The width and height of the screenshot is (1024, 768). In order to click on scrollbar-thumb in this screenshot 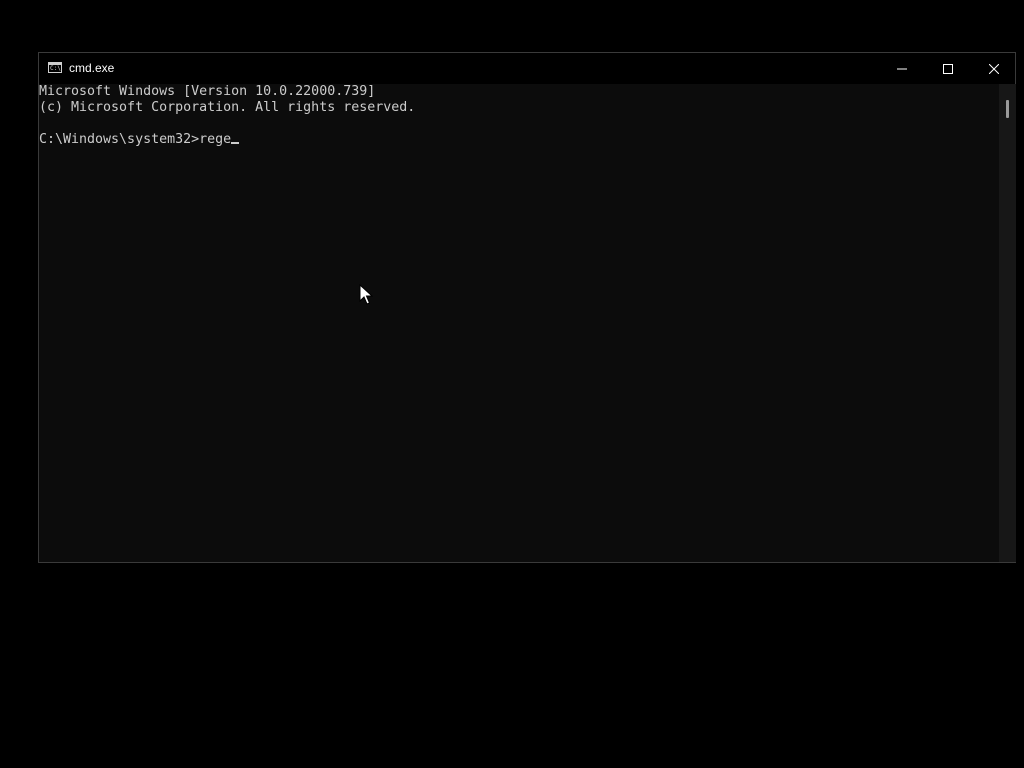, I will do `click(1007, 109)`.